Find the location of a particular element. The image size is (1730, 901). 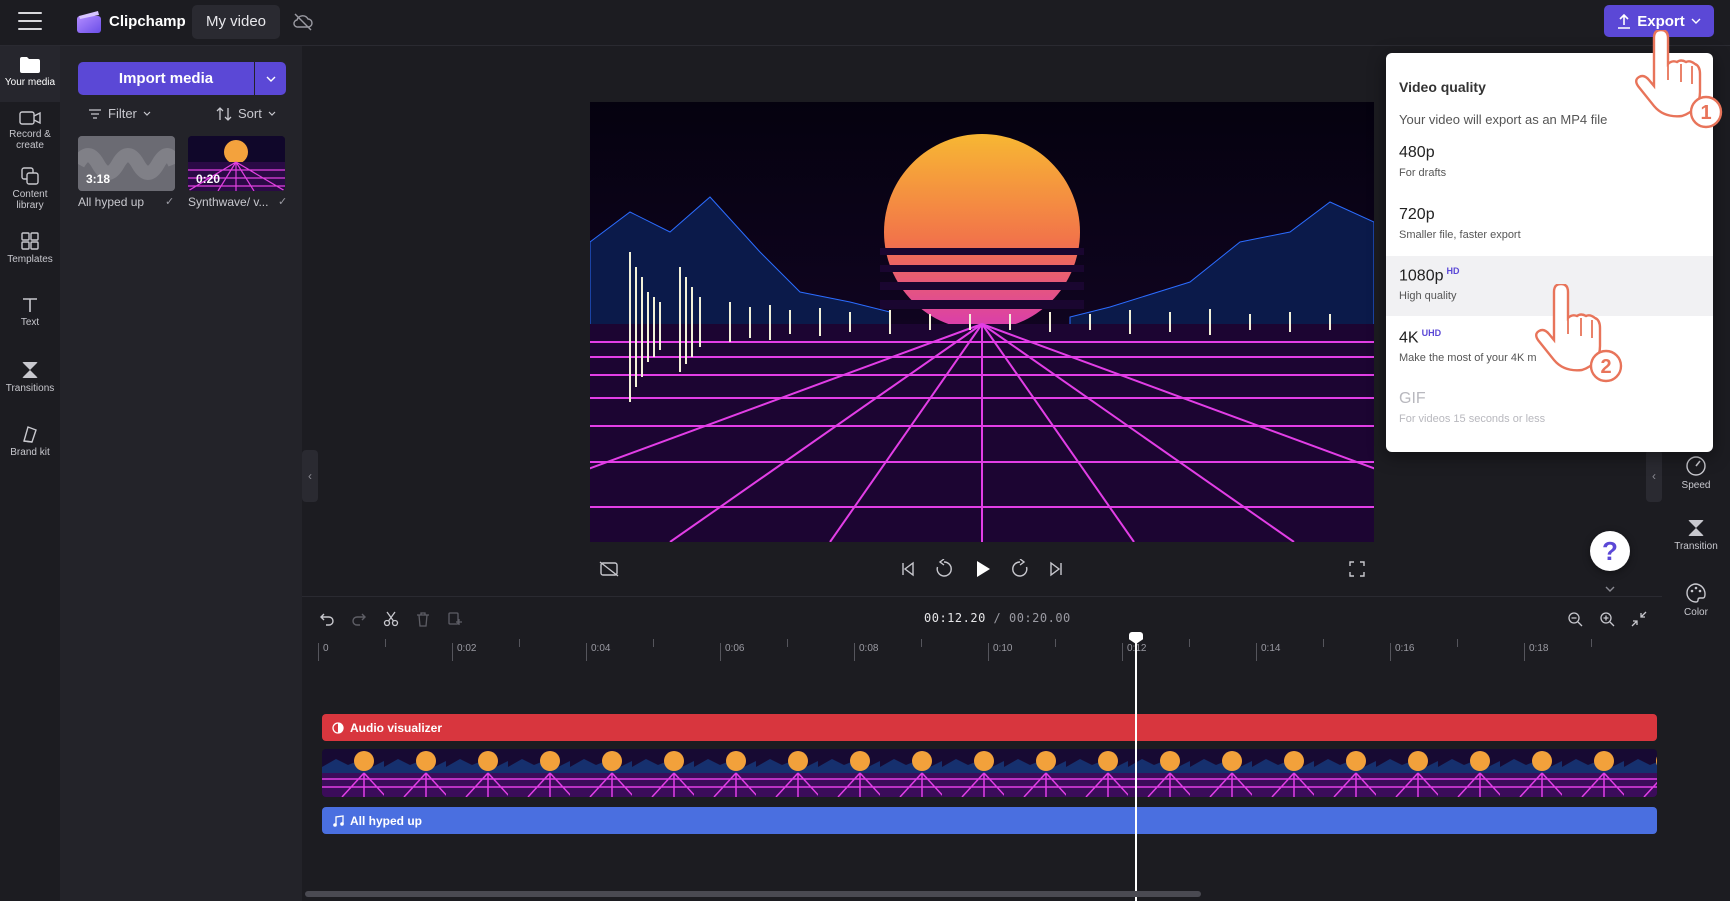

captions-off-icon is located at coordinates (609, 569).